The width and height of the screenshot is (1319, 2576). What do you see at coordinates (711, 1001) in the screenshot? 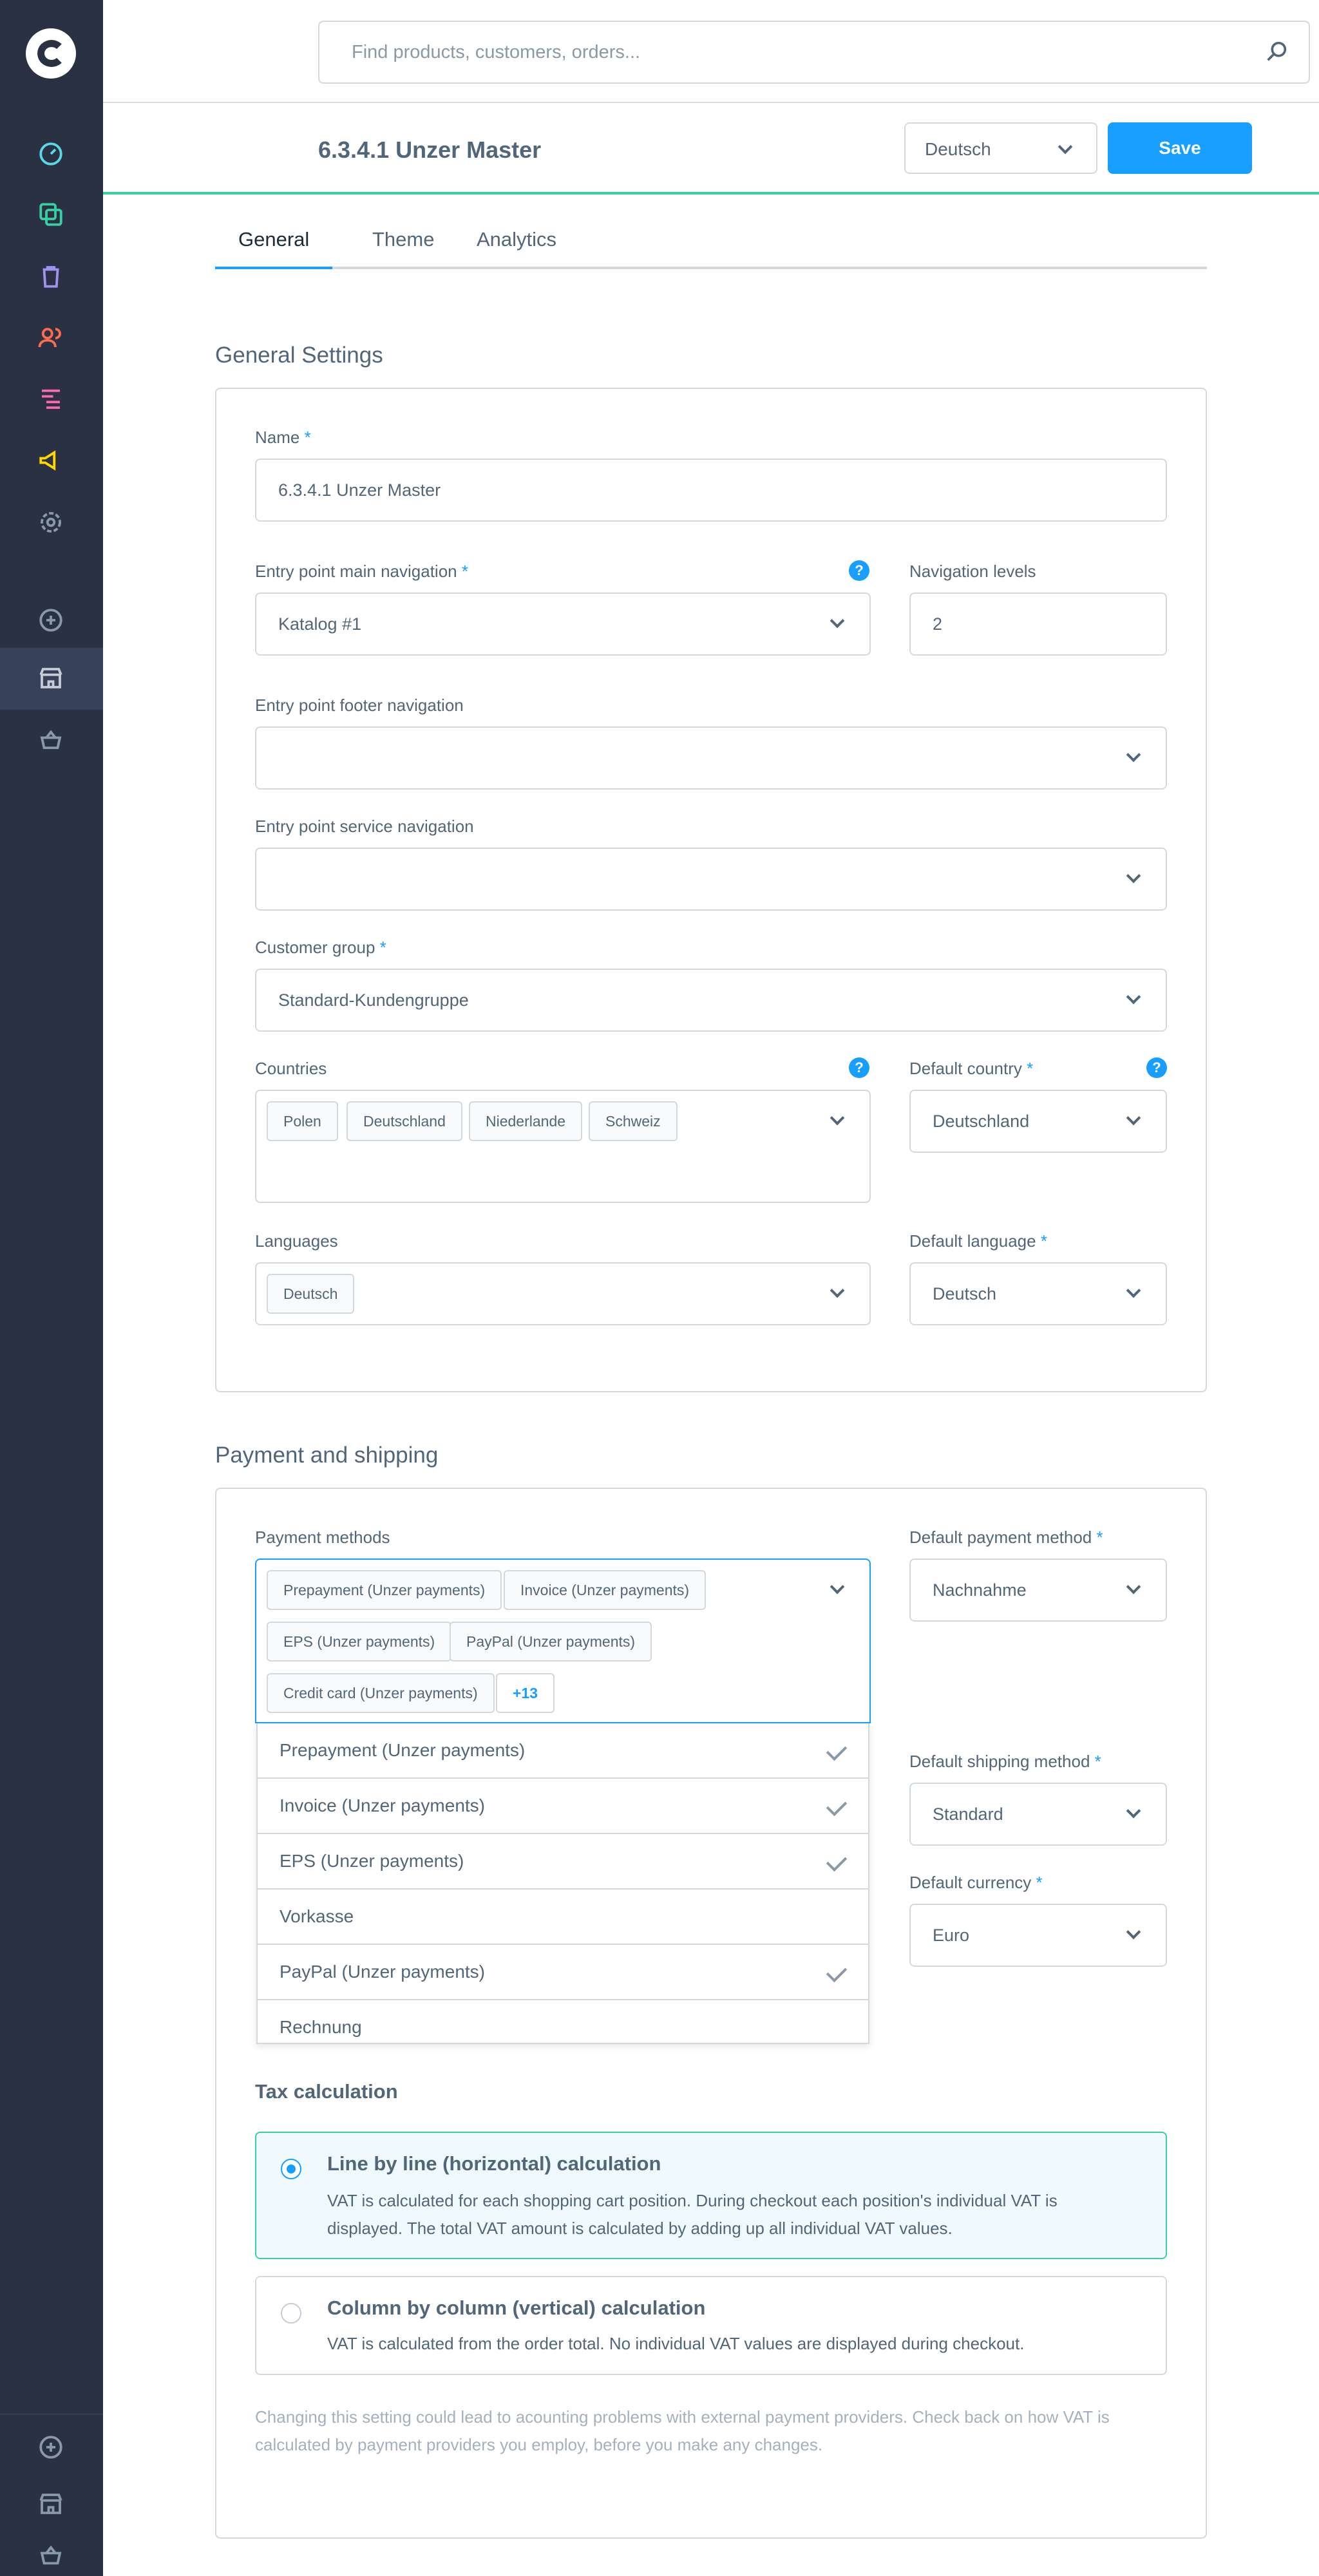
I see `customer-group-select: Standard-Kundengruppe` at bounding box center [711, 1001].